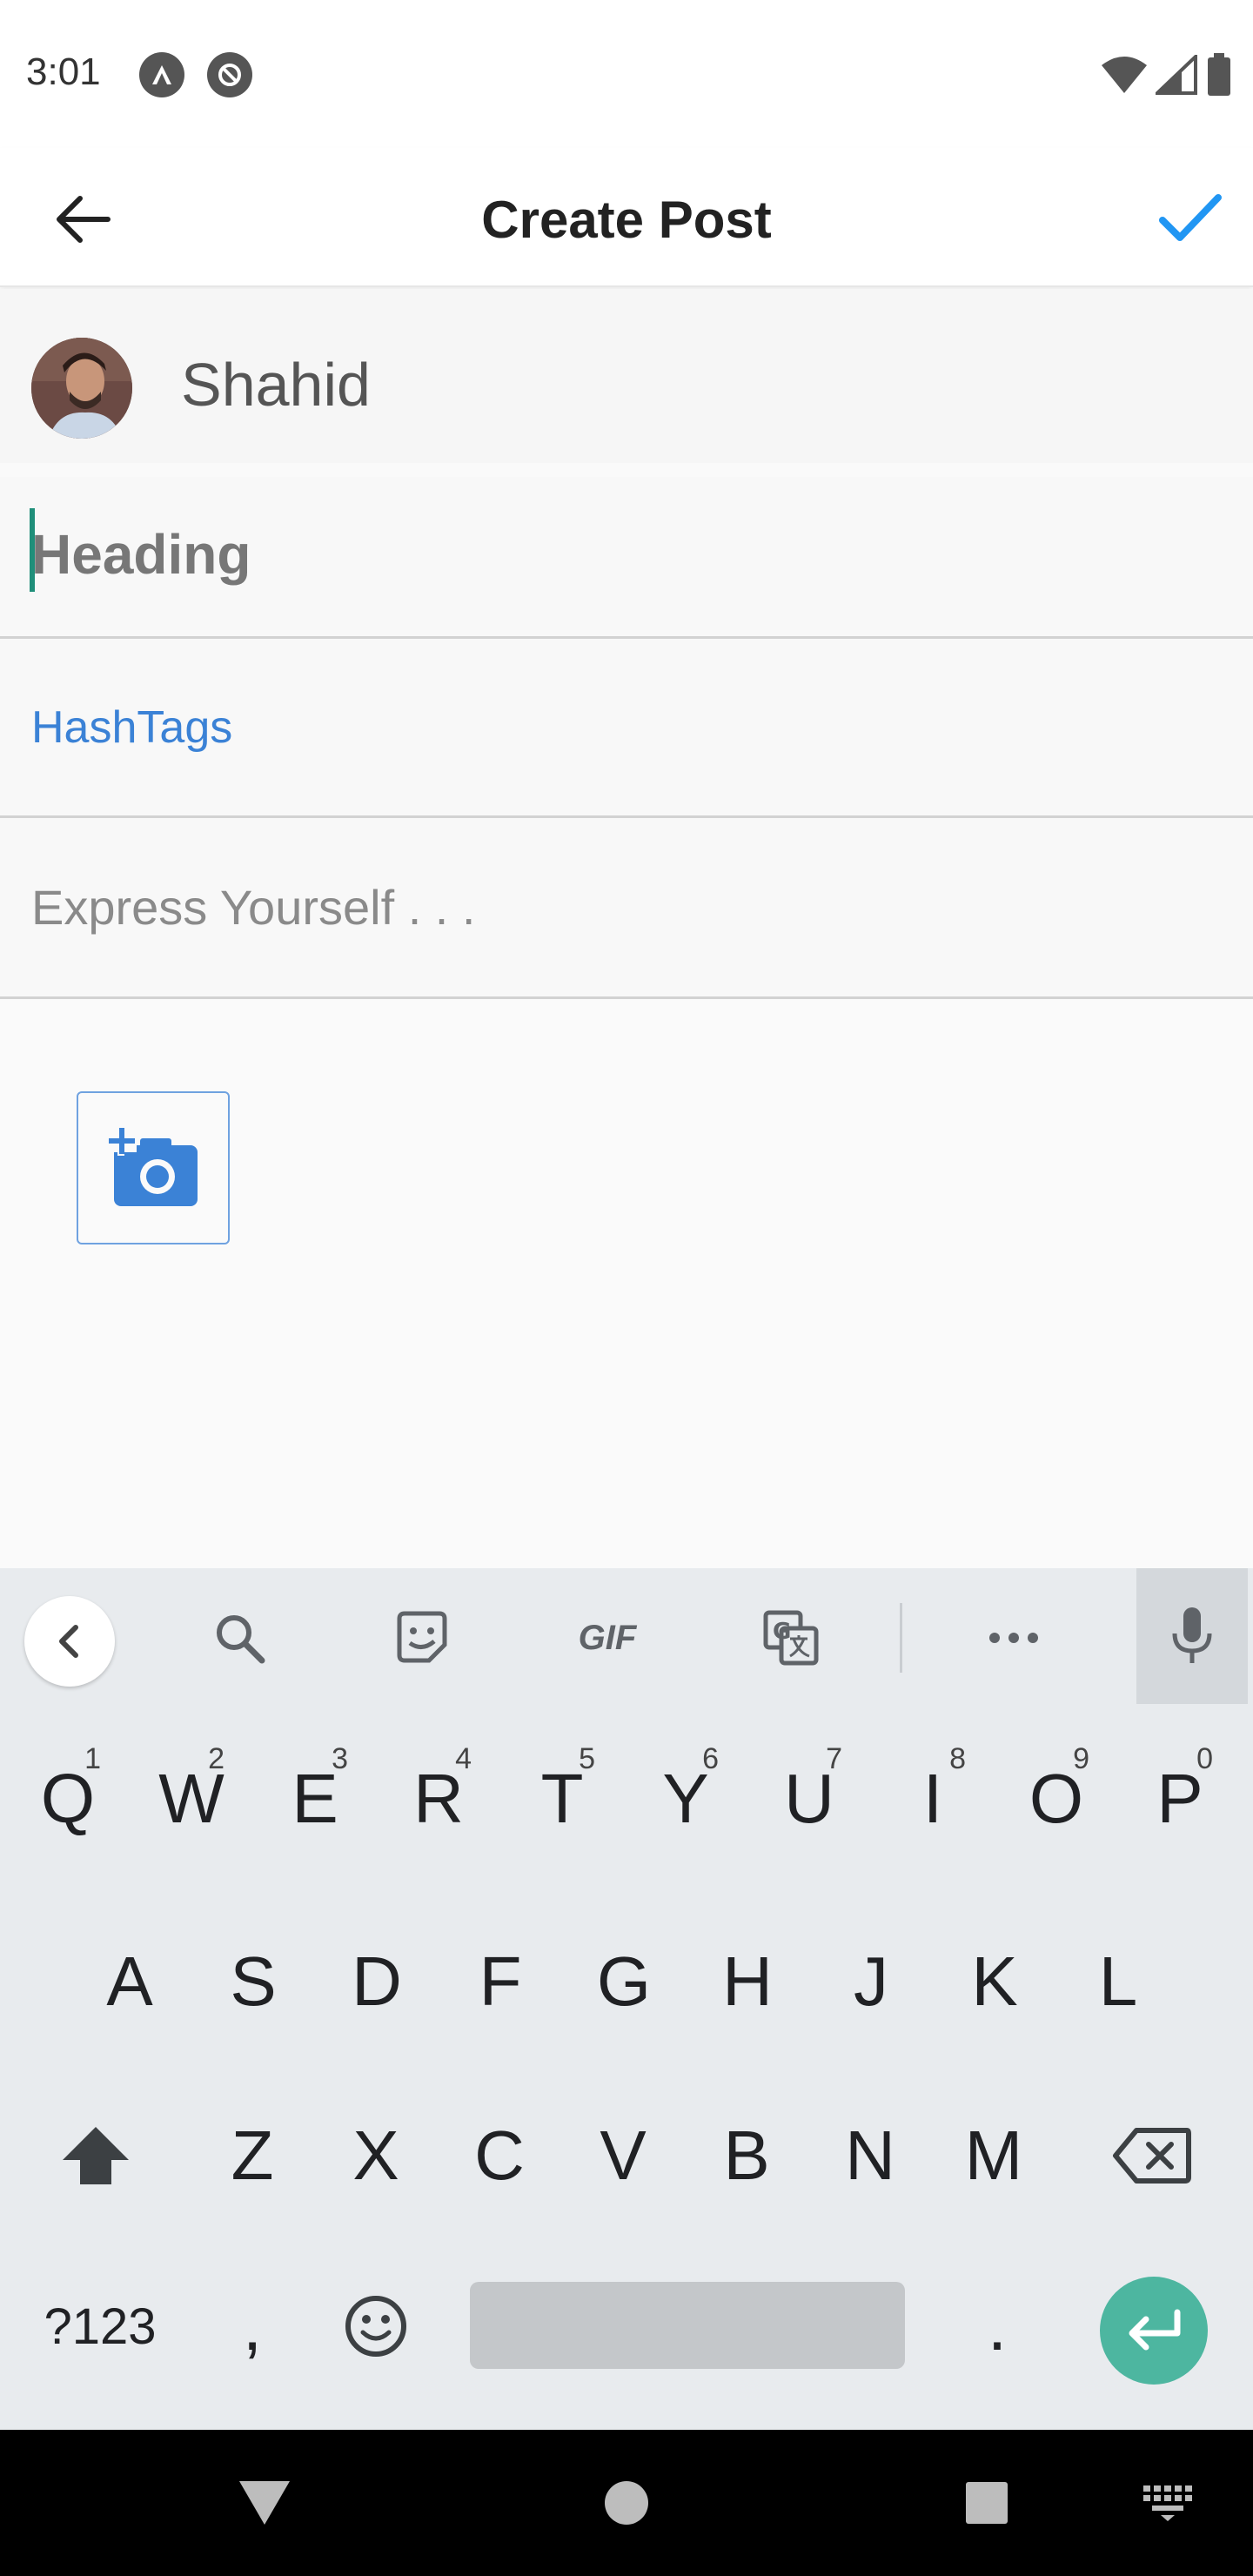  I want to click on body-placeholder: Express Yourself . . ., so click(253, 907).